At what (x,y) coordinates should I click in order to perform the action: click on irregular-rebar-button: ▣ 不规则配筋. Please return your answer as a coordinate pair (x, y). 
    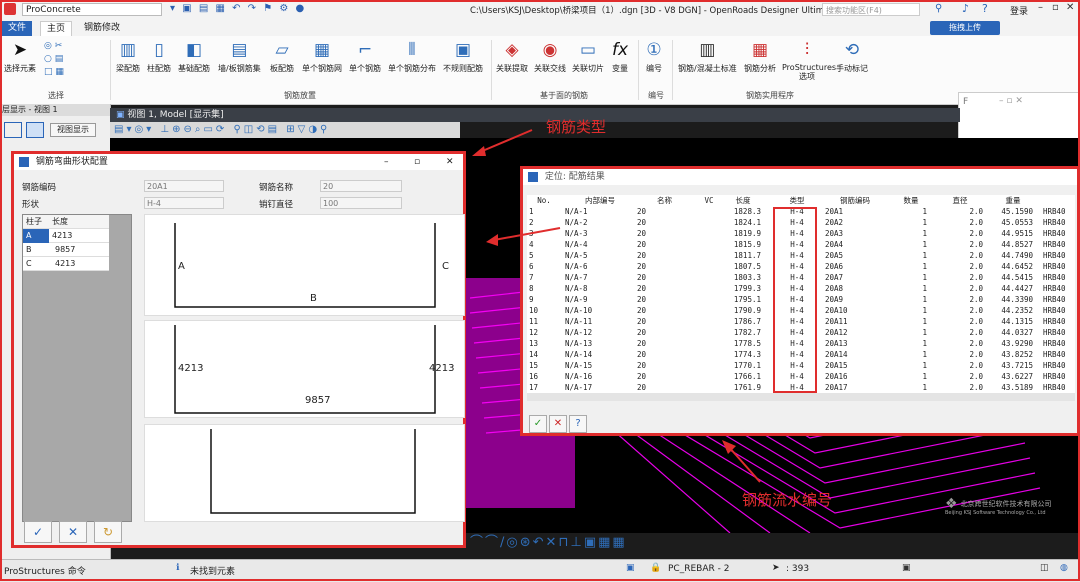
    Looking at the image, I should click on (463, 57).